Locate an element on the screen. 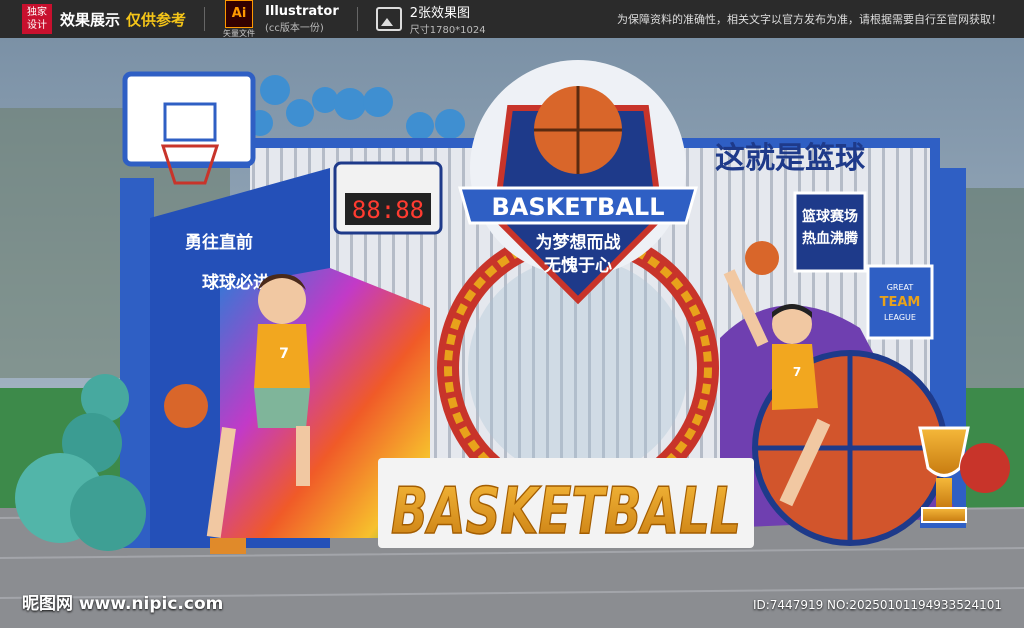 The image size is (1024, 628). preview-info: 2张效果图 尺寸1780*1024 is located at coordinates (448, 19).